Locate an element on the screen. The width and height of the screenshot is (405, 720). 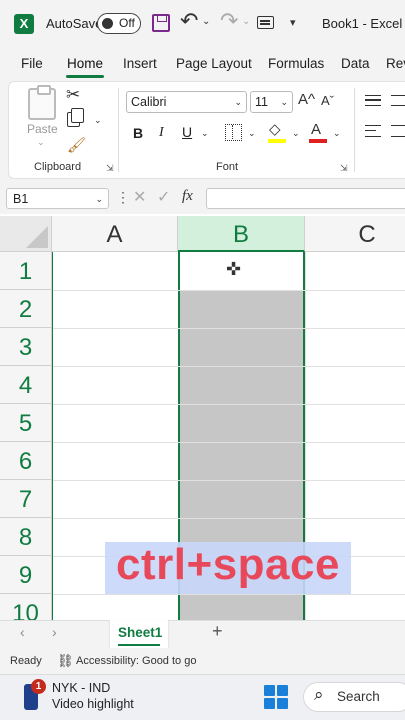
enter-icon: ✓ is located at coordinates (163, 197).